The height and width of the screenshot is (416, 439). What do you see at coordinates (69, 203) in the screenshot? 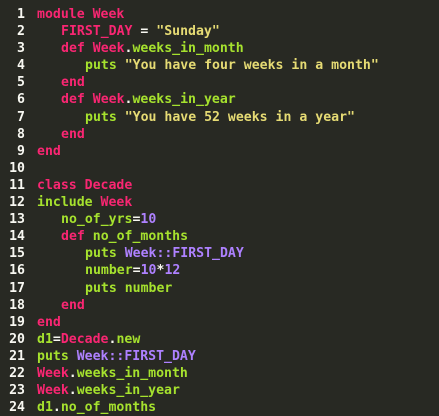
I see `identifier-token: include` at bounding box center [69, 203].